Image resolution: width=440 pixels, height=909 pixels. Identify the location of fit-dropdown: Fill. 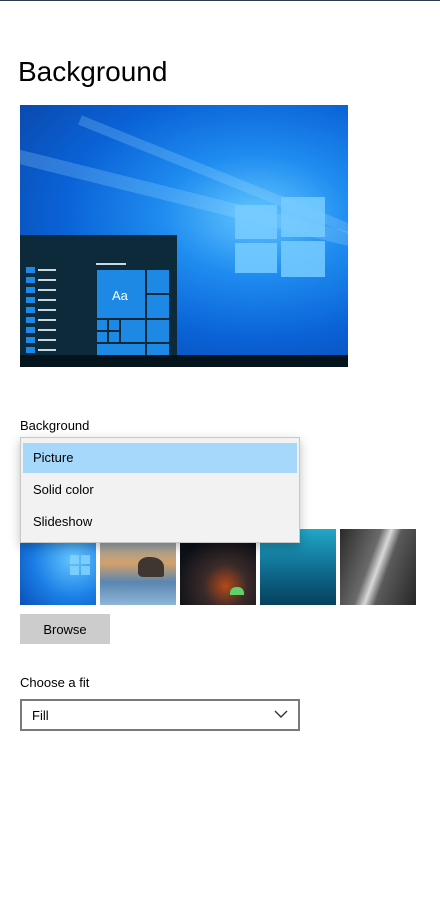
(160, 715).